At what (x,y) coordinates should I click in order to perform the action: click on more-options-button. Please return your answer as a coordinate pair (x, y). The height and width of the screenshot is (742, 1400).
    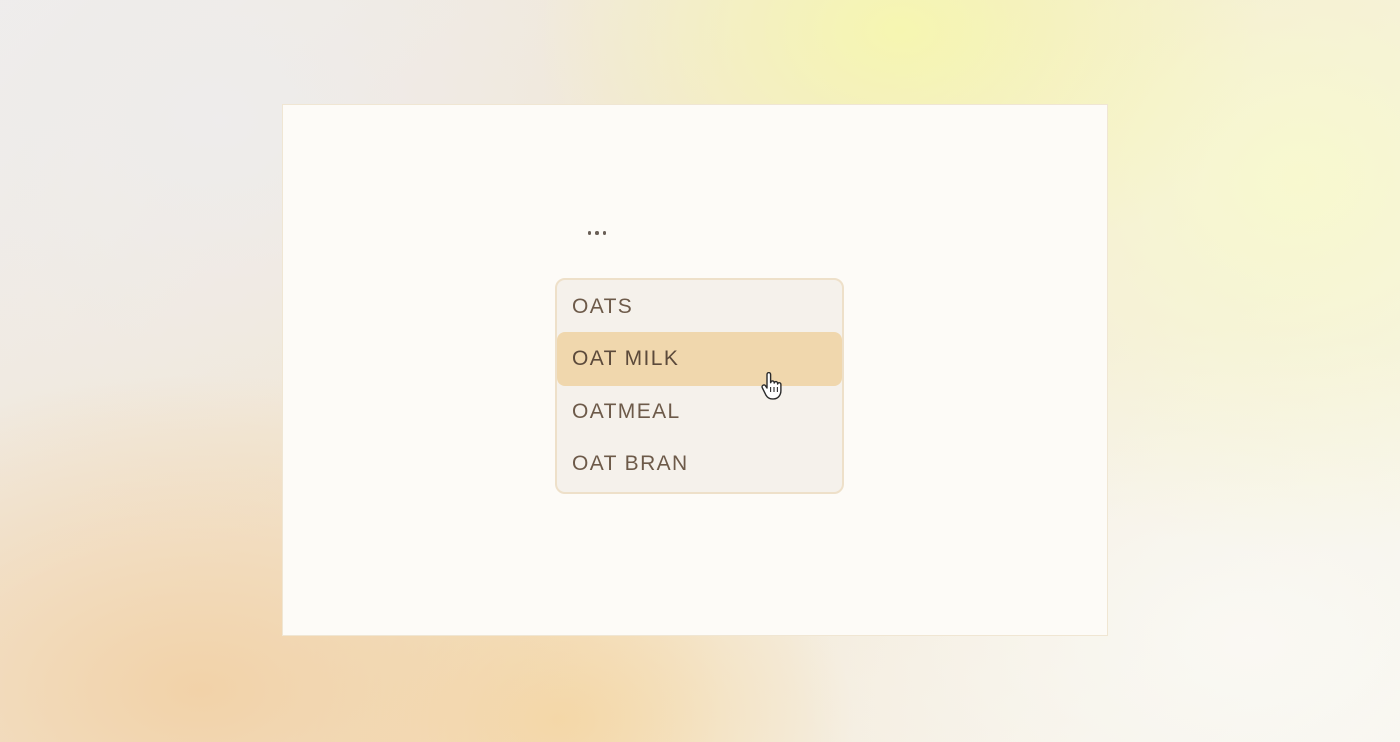
    Looking at the image, I should click on (597, 233).